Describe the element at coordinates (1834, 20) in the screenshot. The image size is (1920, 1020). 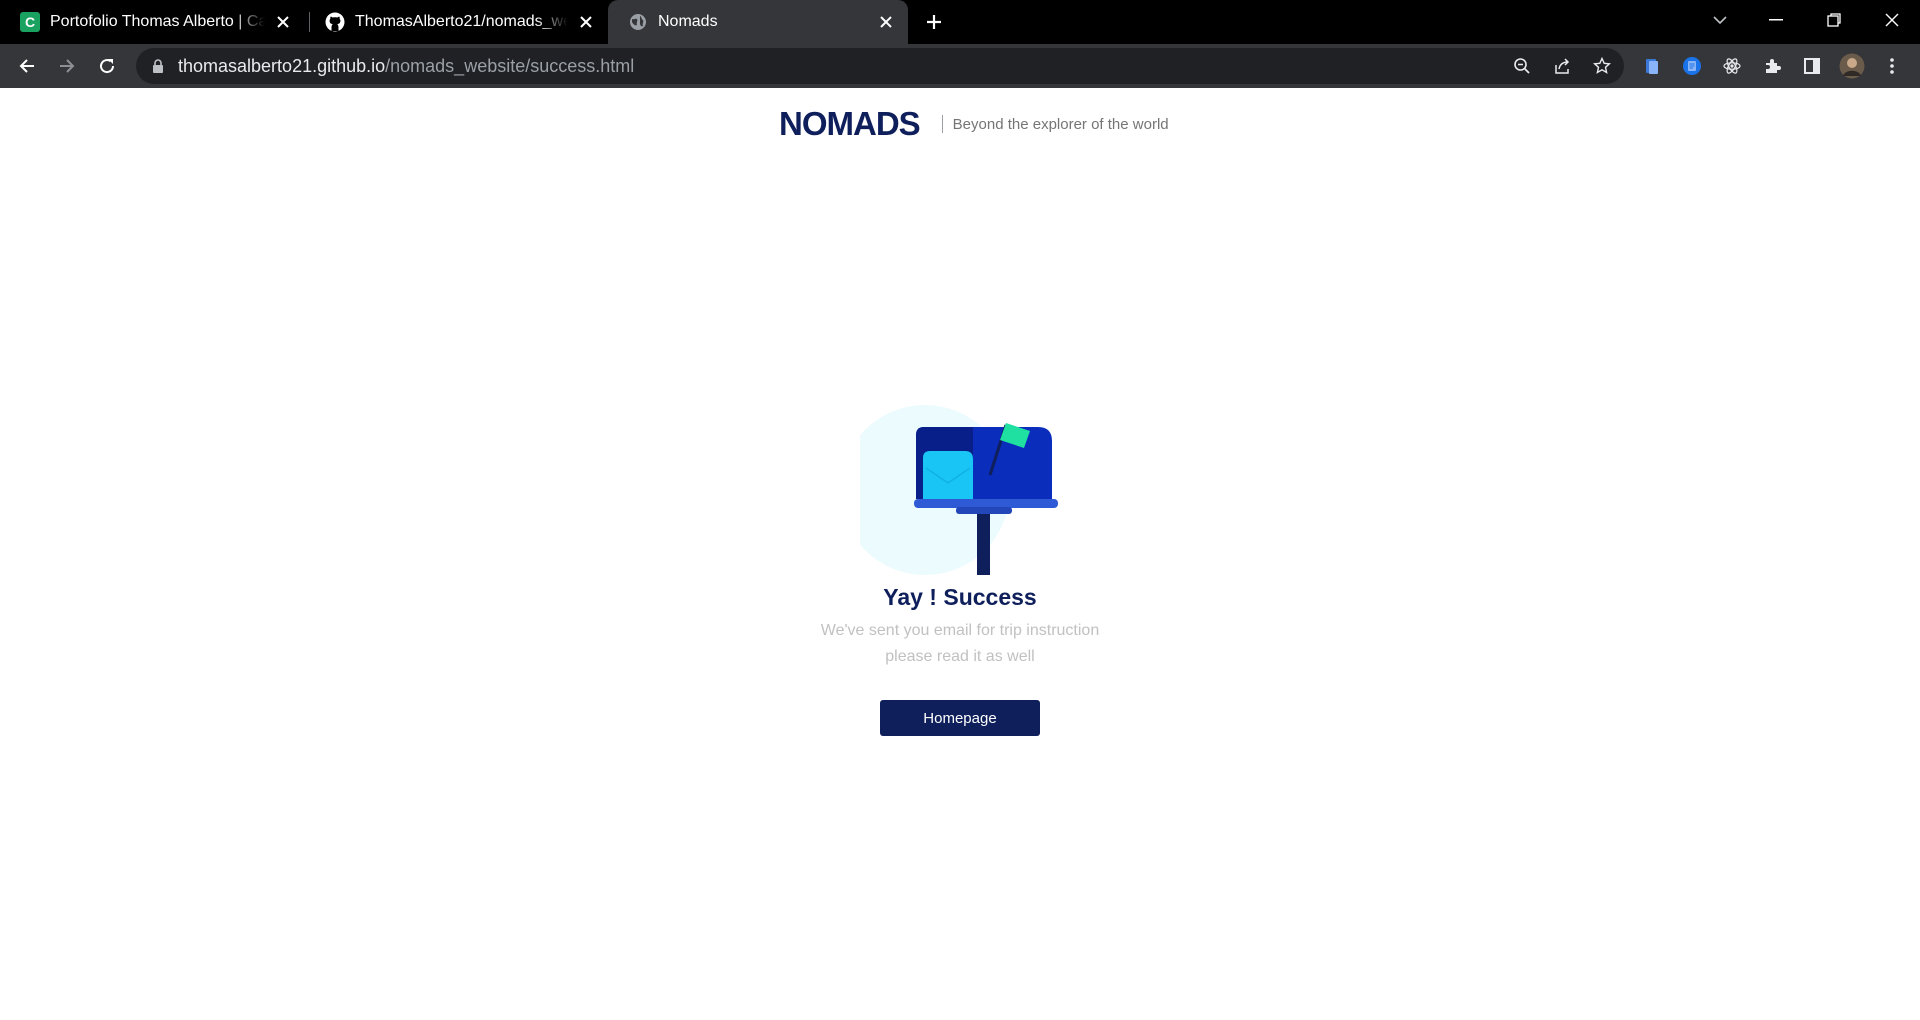
I see `restore-icon` at that location.